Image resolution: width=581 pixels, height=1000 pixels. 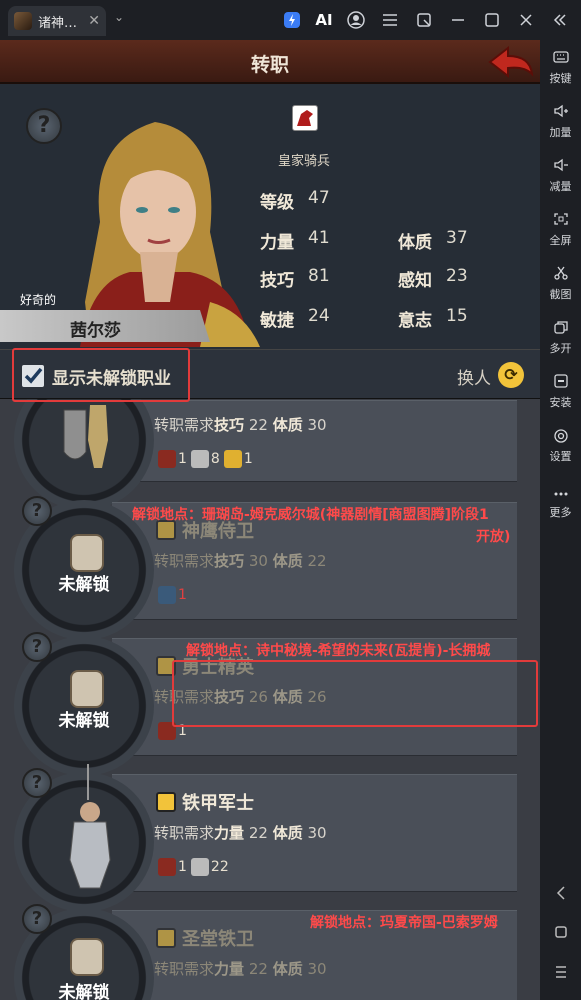 I want to click on sidebar-item-multi-instance: 多开, so click(x=560, y=338).